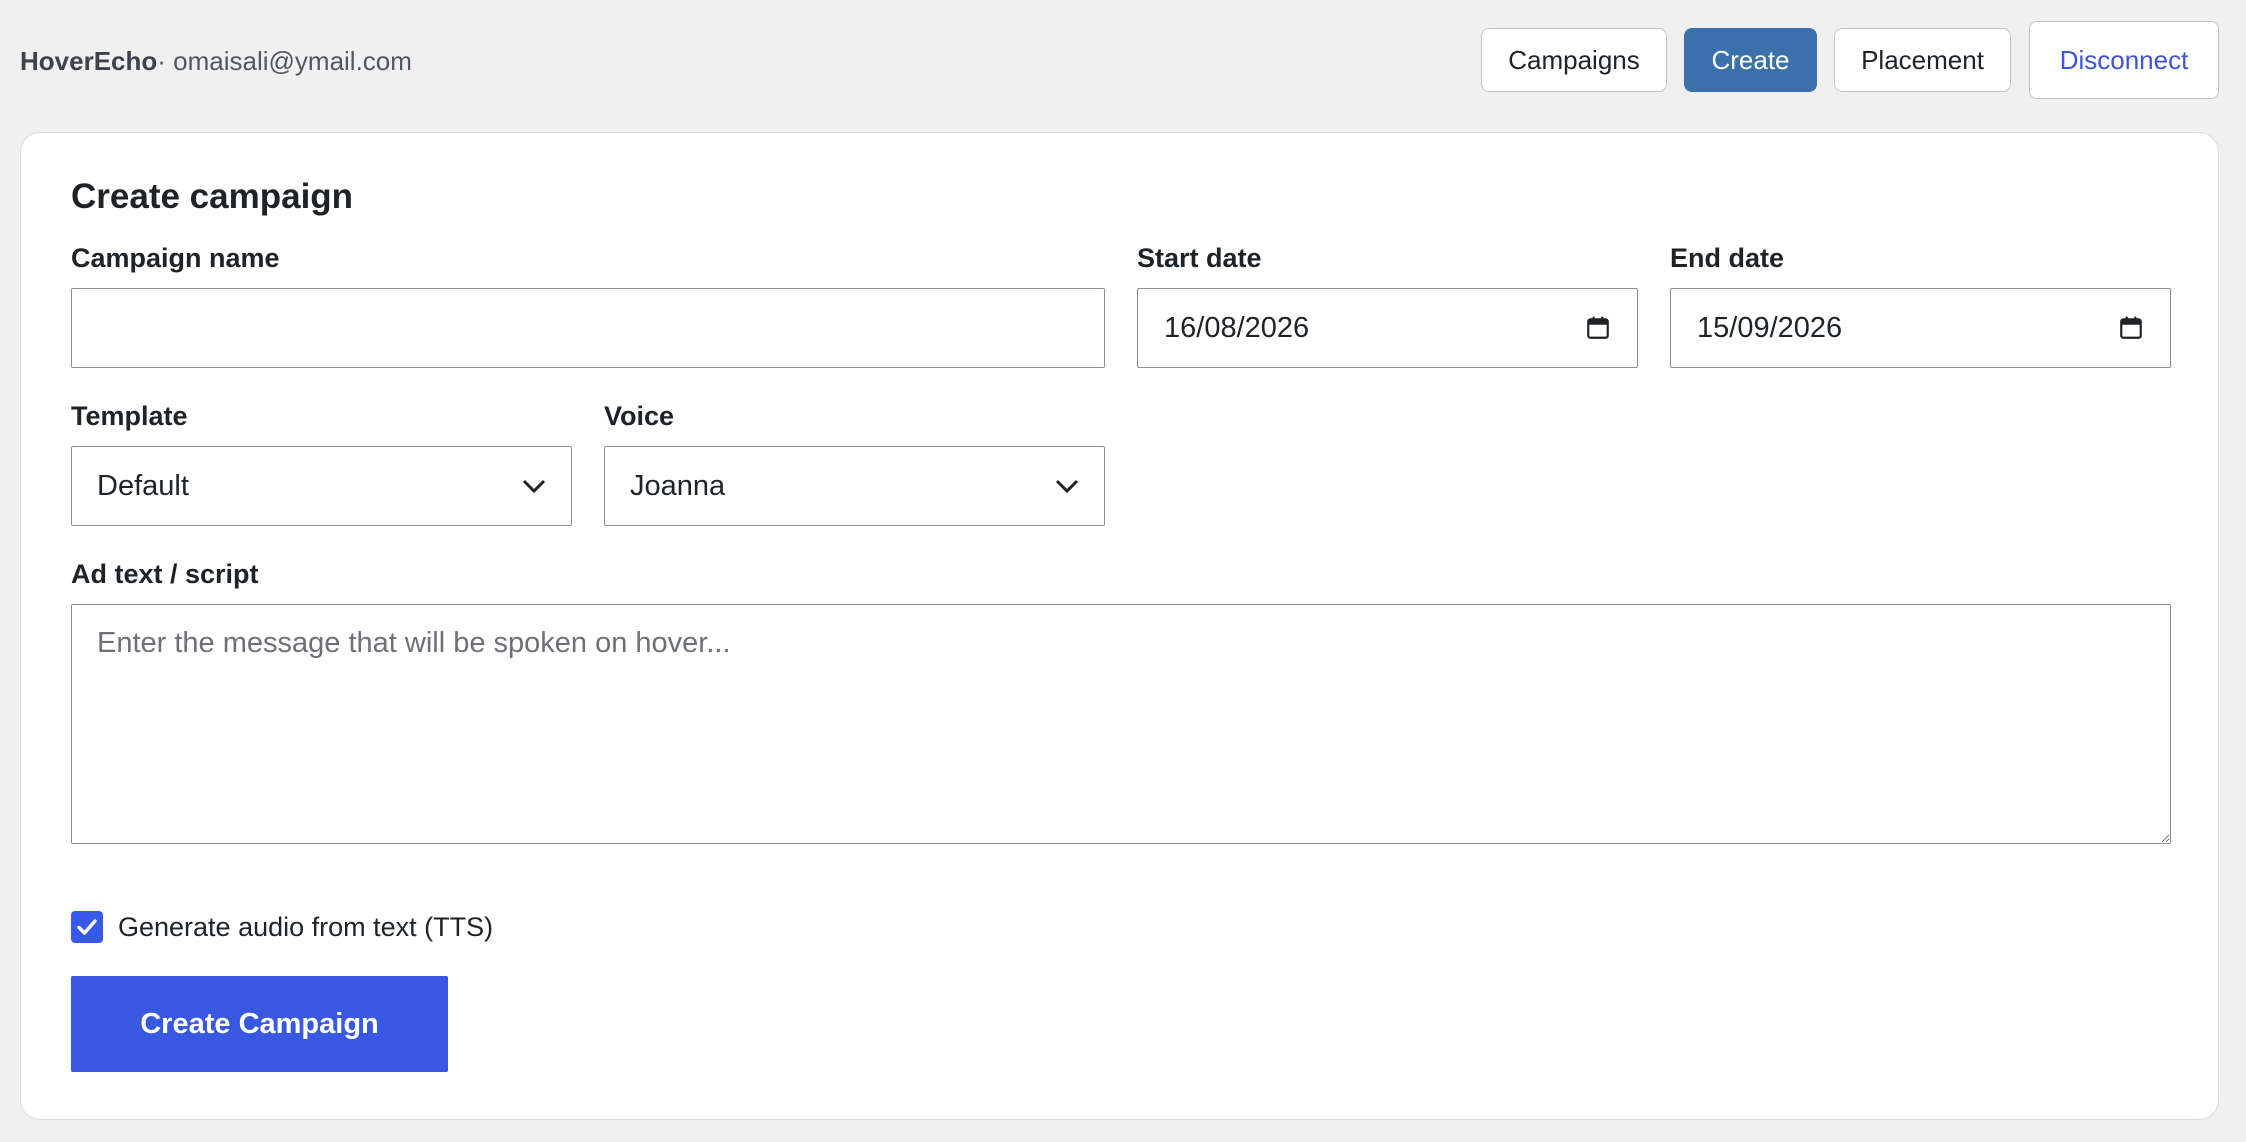 The image size is (2246, 1142). What do you see at coordinates (175, 258) in the screenshot?
I see `campaign-name-label: Campaign name` at bounding box center [175, 258].